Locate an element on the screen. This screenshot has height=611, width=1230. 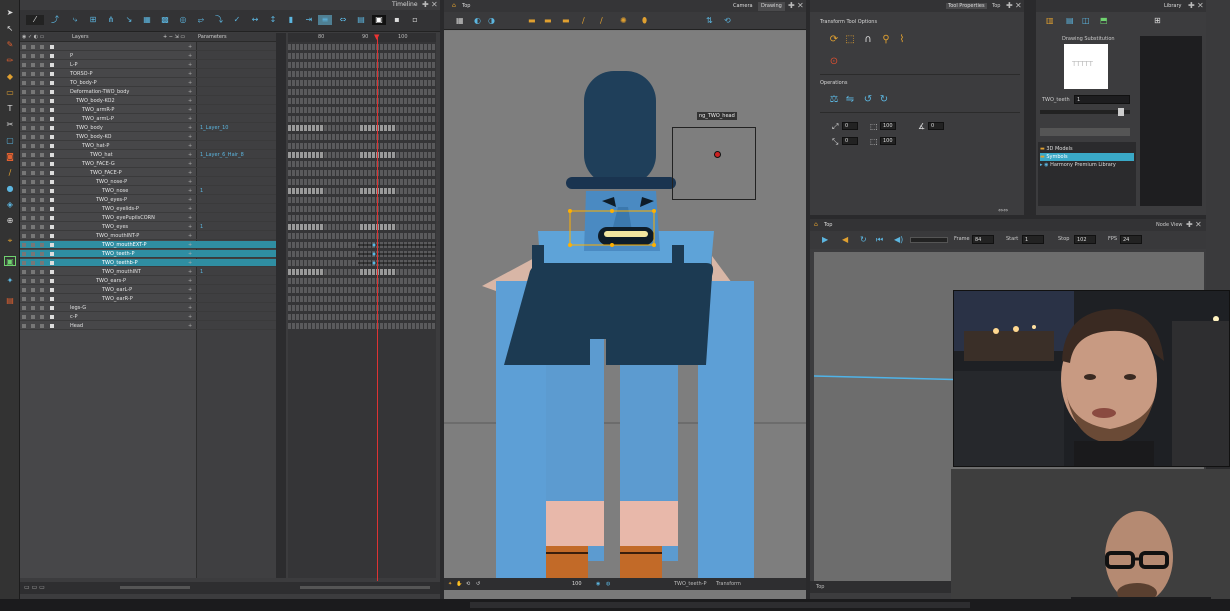
start-field: 1 is located at coordinates (1033, 239).